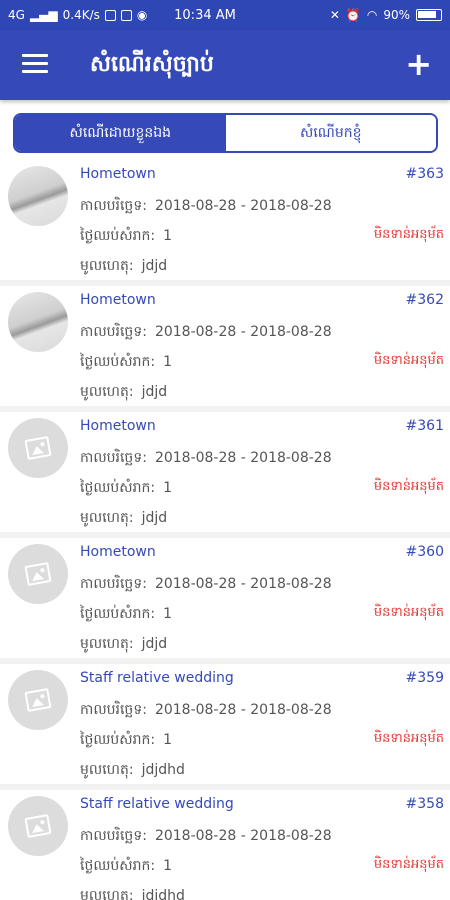 The width and height of the screenshot is (450, 900). I want to click on battery-icon, so click(429, 15).